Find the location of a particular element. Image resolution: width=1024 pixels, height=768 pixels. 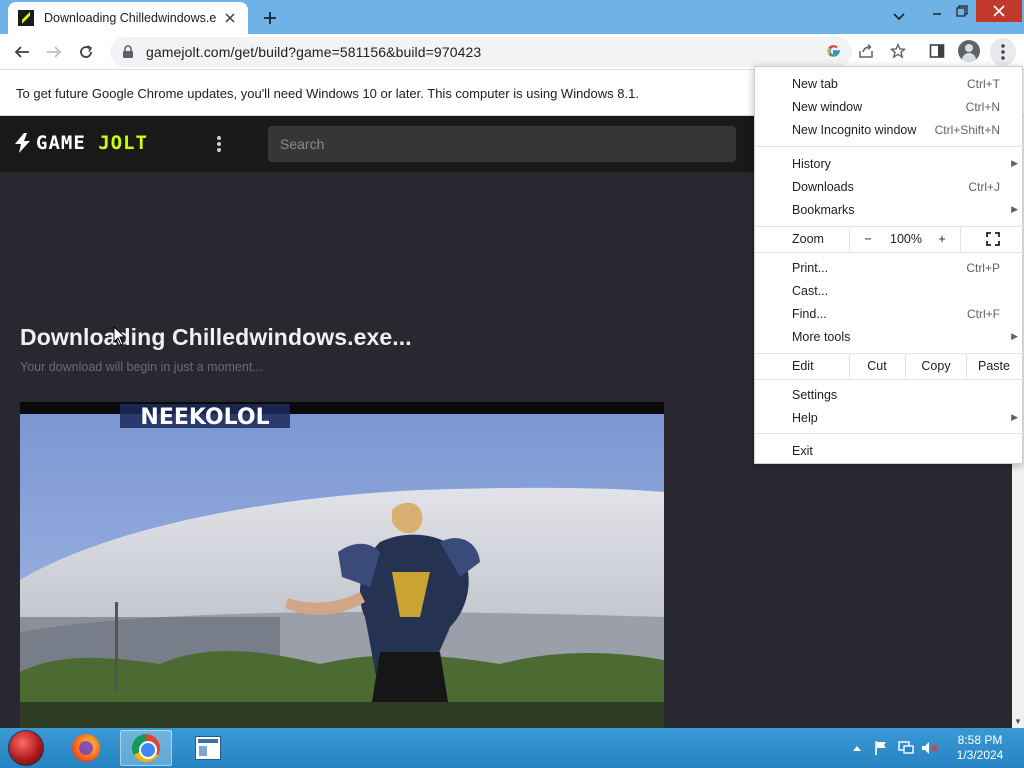

volume-muted-icon is located at coordinates (930, 748).